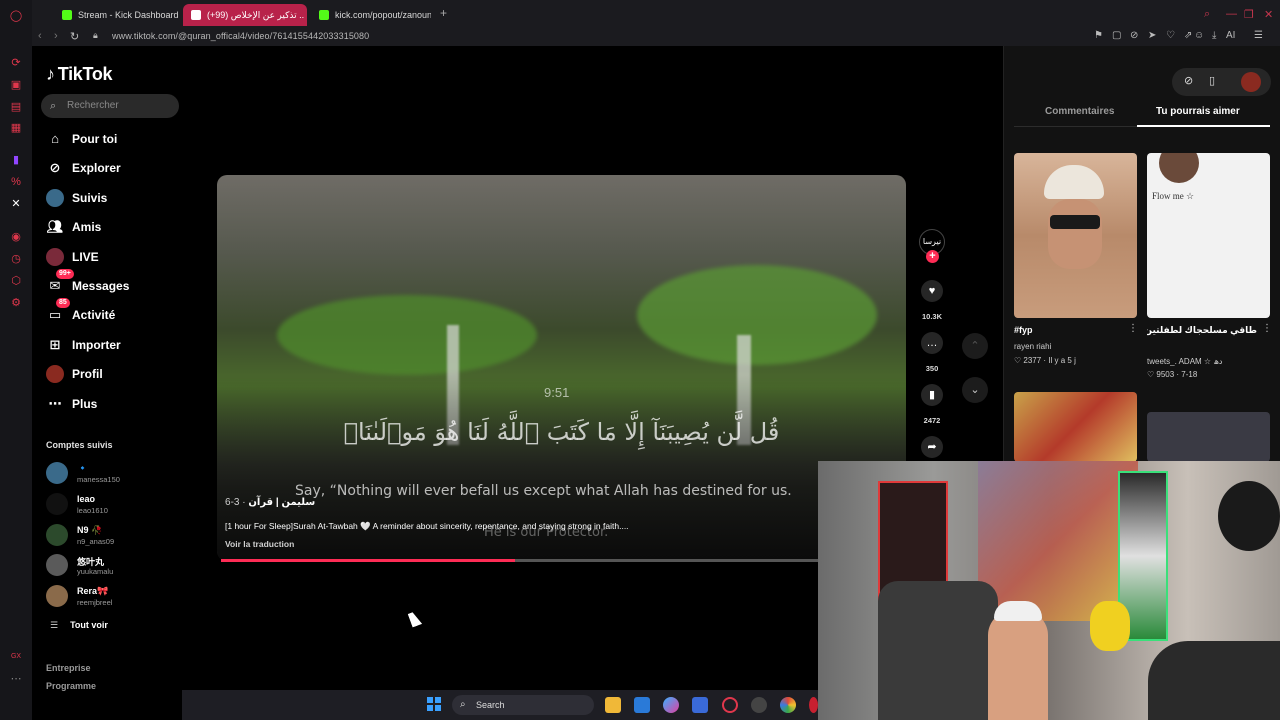 Image resolution: width=1280 pixels, height=720 pixels. What do you see at coordinates (932, 291) in the screenshot?
I see `like-icon: ♥` at bounding box center [932, 291].